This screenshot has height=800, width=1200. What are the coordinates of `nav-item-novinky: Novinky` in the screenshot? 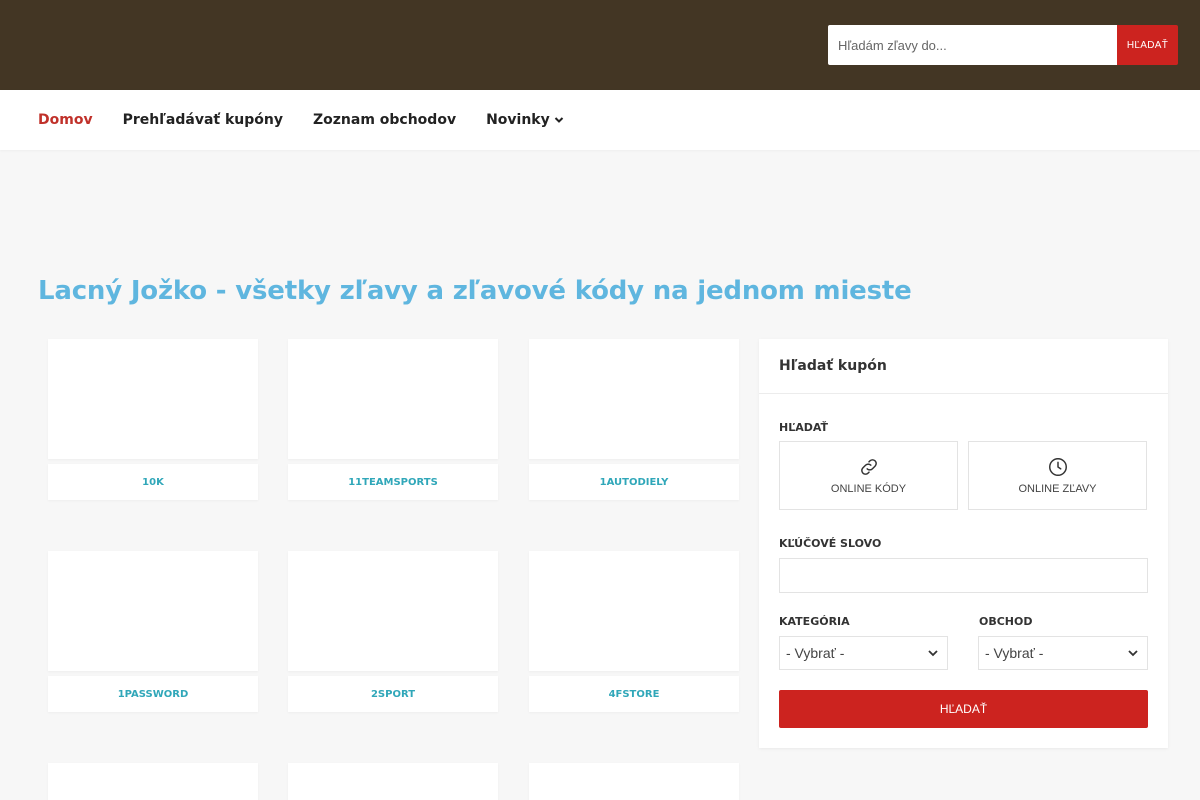 It's located at (525, 120).